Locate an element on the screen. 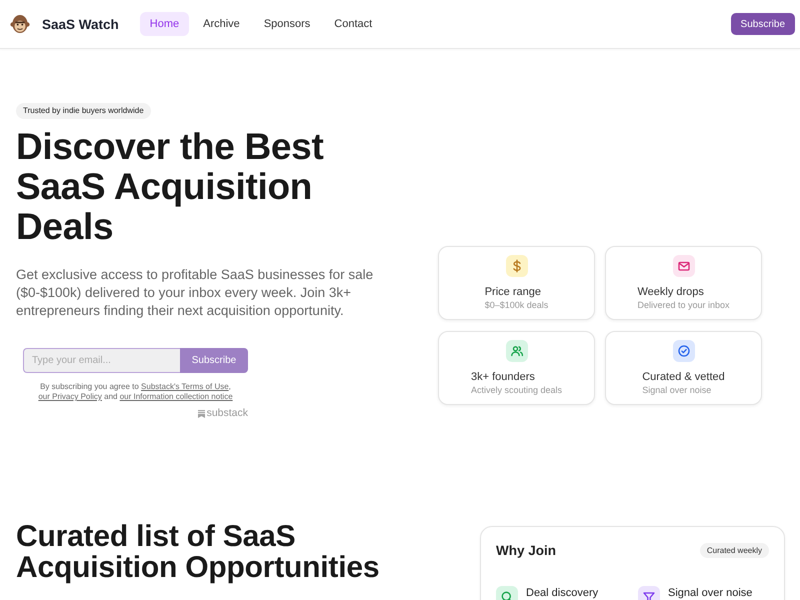 This screenshot has height=600, width=800. people-icon is located at coordinates (517, 351).